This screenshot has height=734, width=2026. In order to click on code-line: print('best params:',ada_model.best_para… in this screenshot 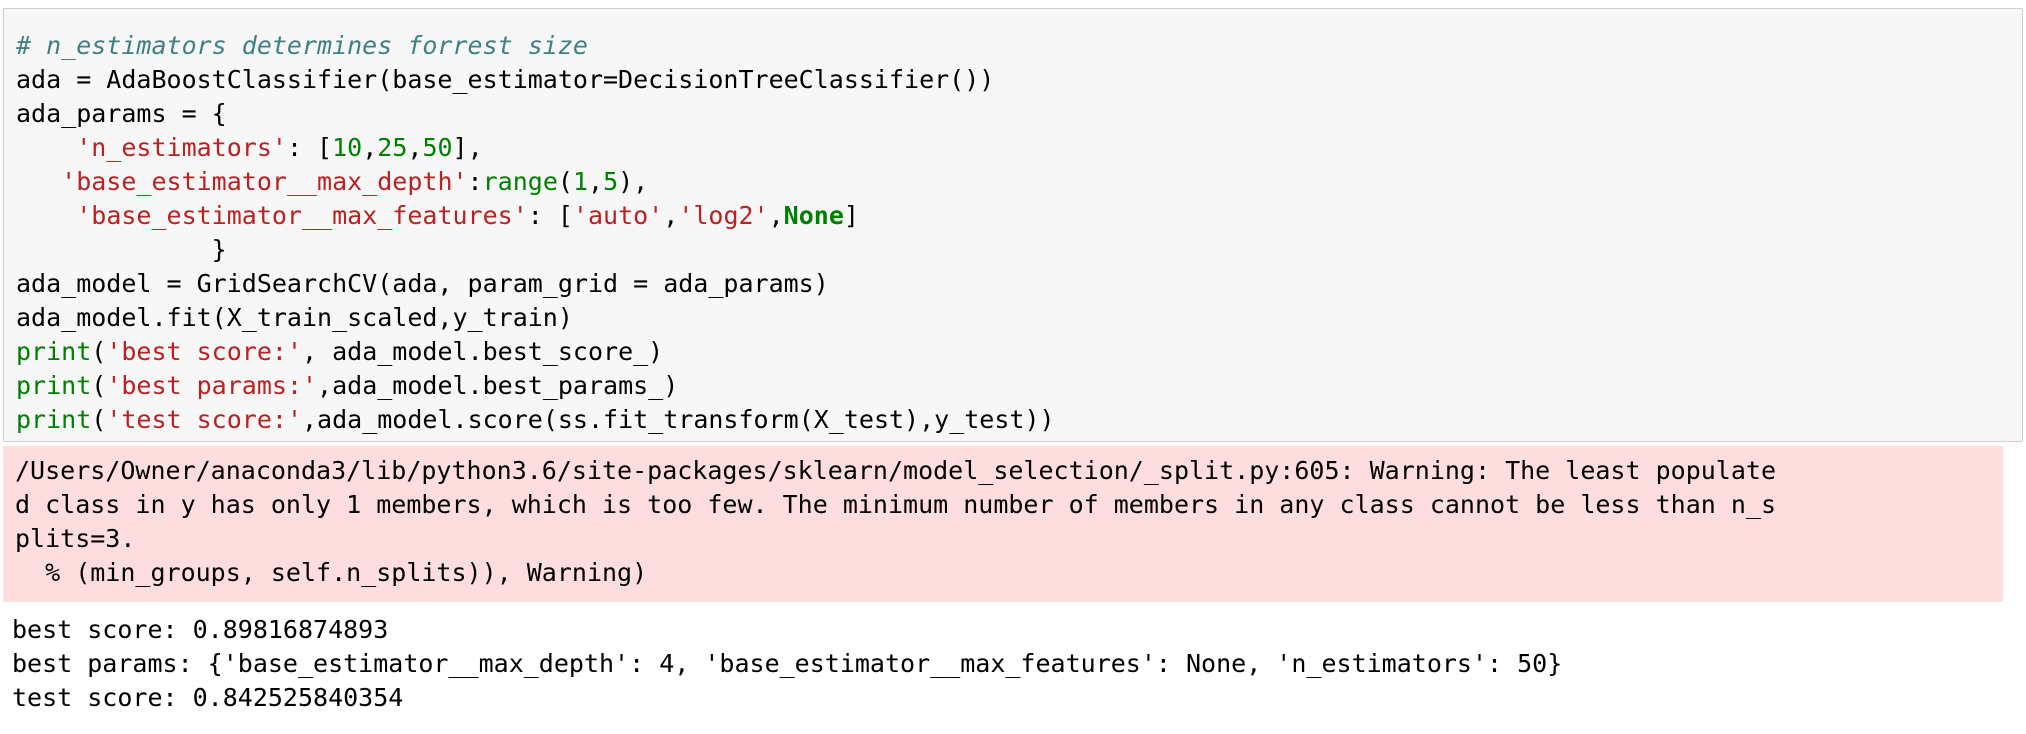, I will do `click(347, 386)`.